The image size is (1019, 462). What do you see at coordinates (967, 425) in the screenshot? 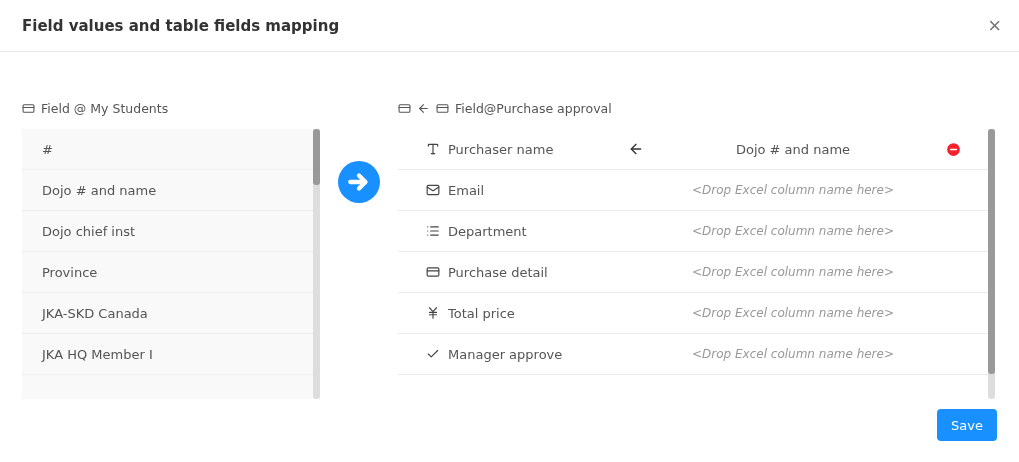
I see `save-button: Save` at bounding box center [967, 425].